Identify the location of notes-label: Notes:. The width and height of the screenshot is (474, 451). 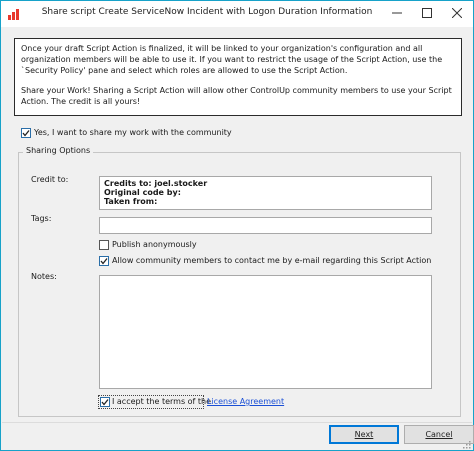
(44, 276).